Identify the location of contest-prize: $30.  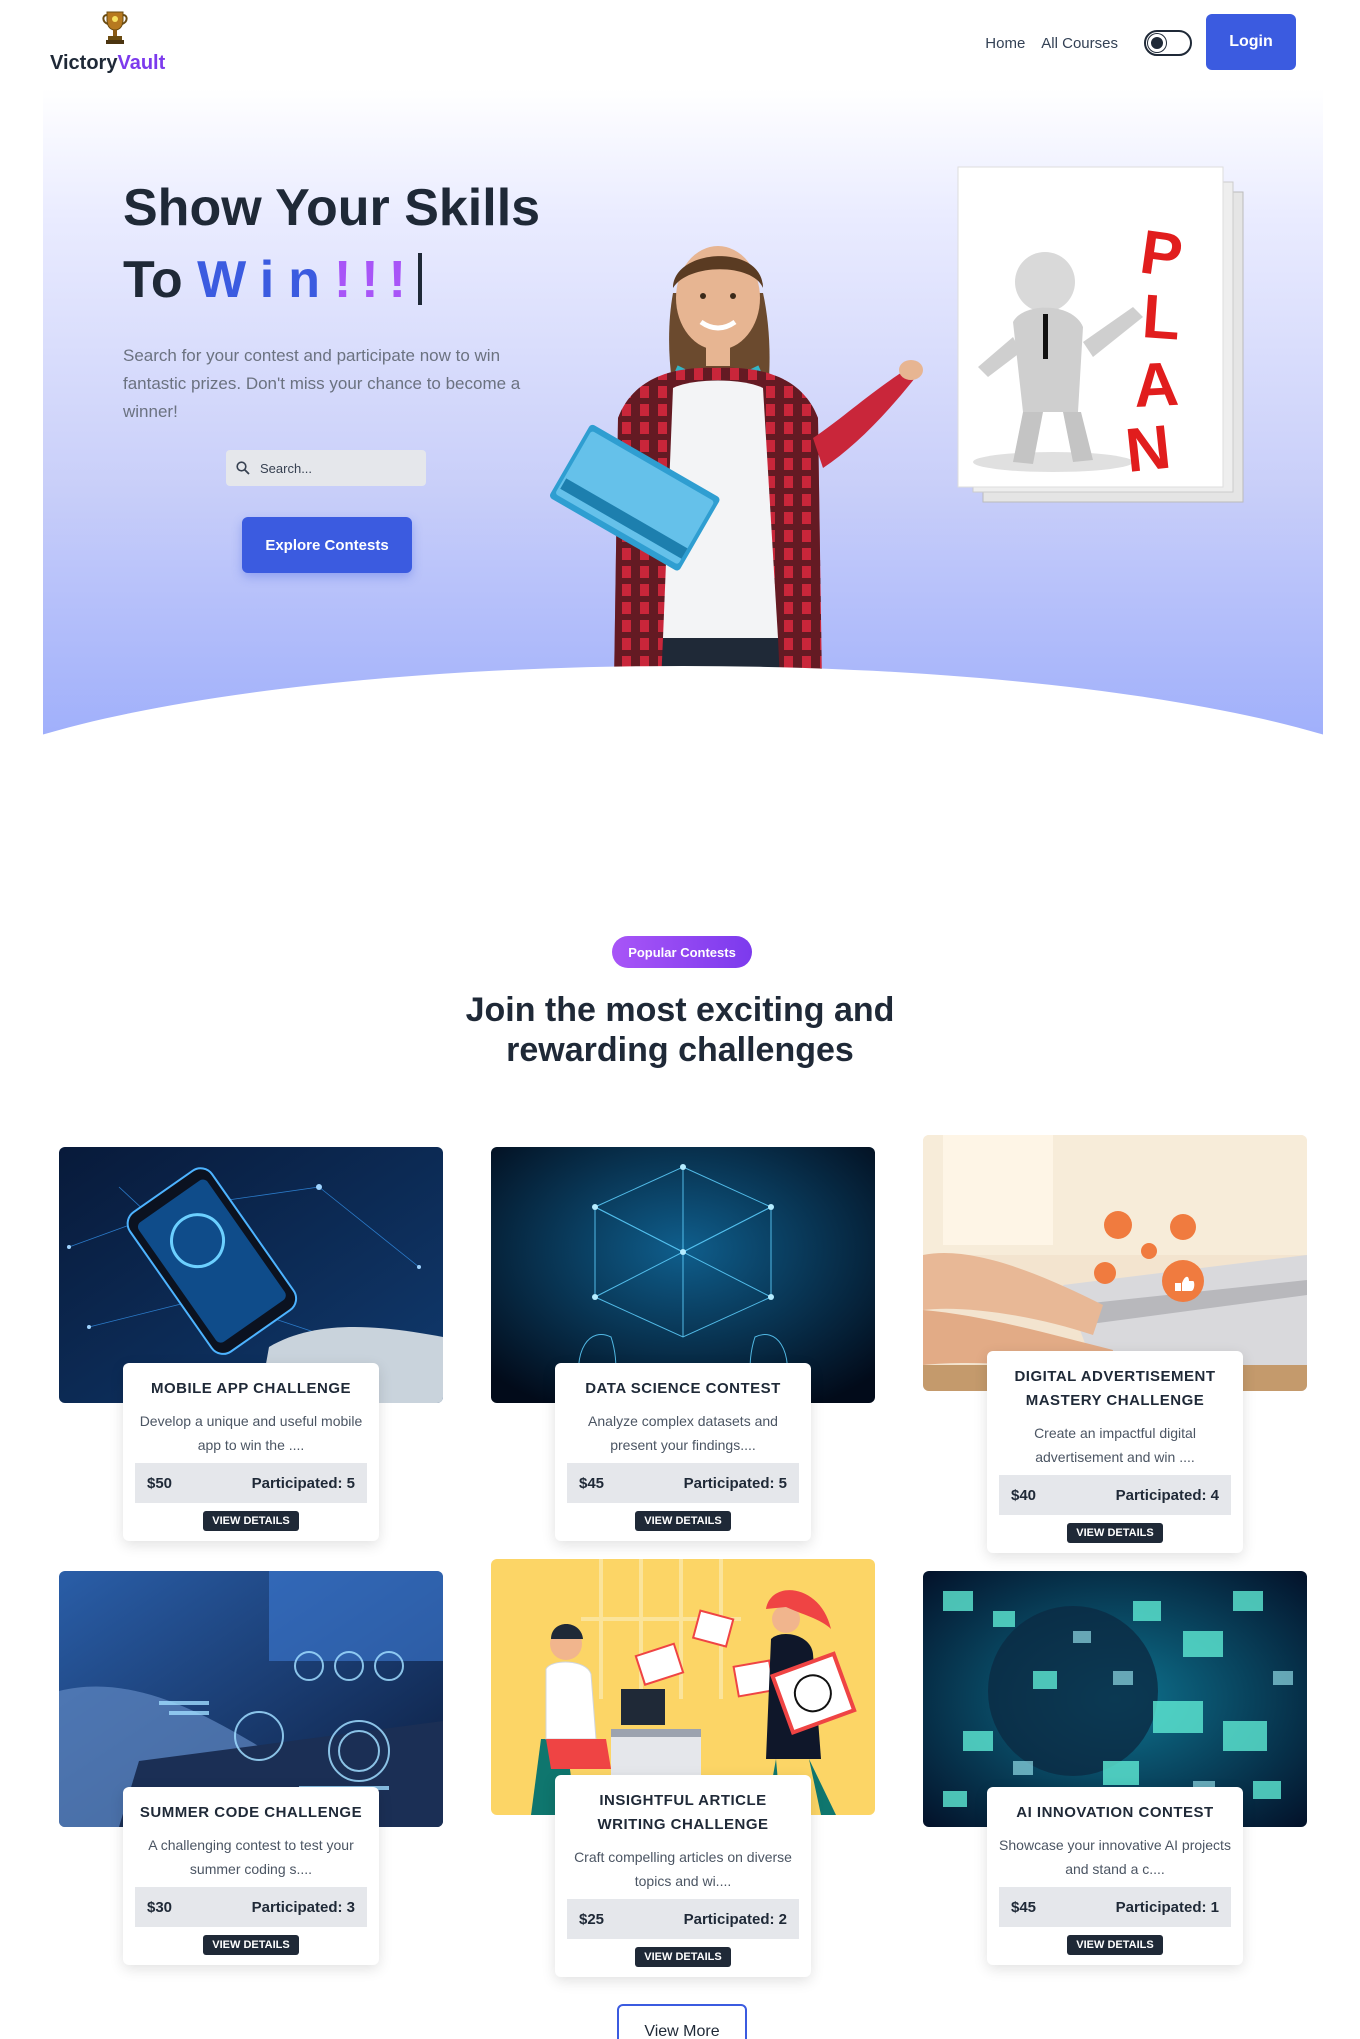
(160, 1907).